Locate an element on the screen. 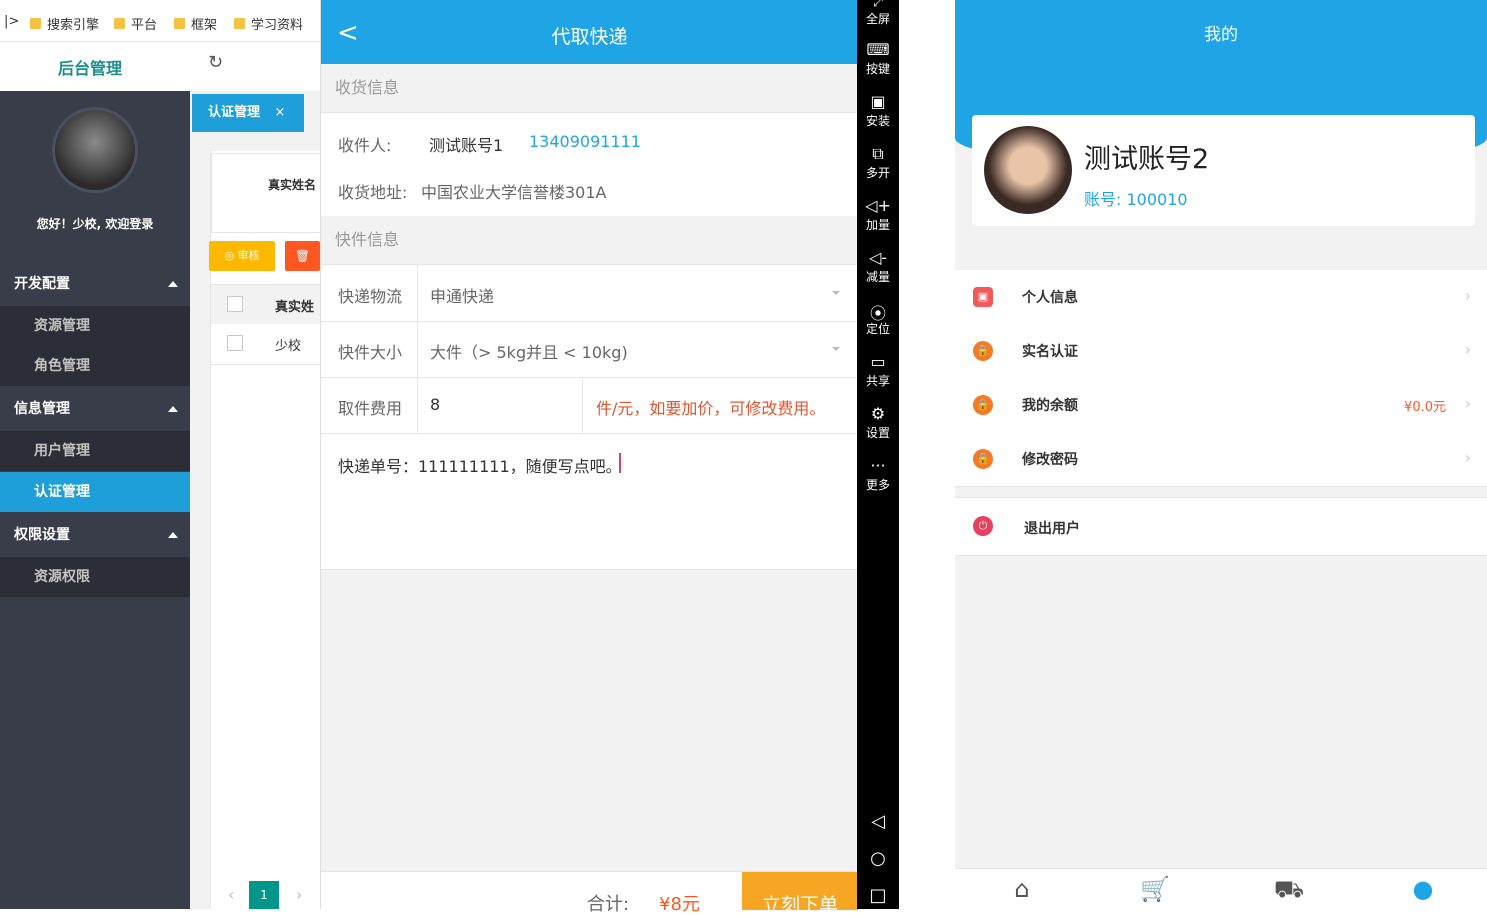 The height and width of the screenshot is (917, 1487). refresh-icon: ↻ is located at coordinates (215, 62).